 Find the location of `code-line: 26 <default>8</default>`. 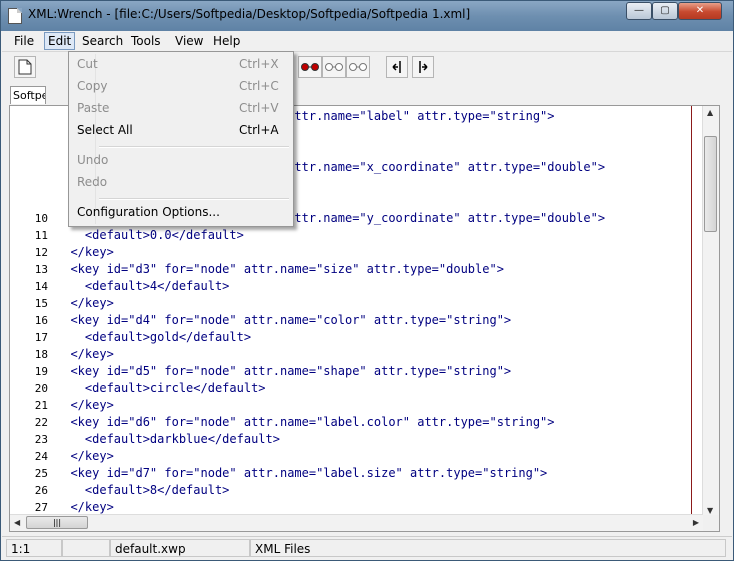

code-line: 26 <default>8</default> is located at coordinates (120, 490).